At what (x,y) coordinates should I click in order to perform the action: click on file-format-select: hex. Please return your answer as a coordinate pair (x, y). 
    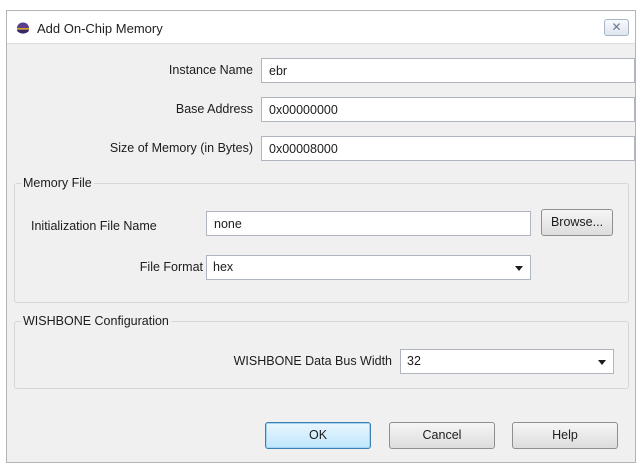
    Looking at the image, I should click on (368, 267).